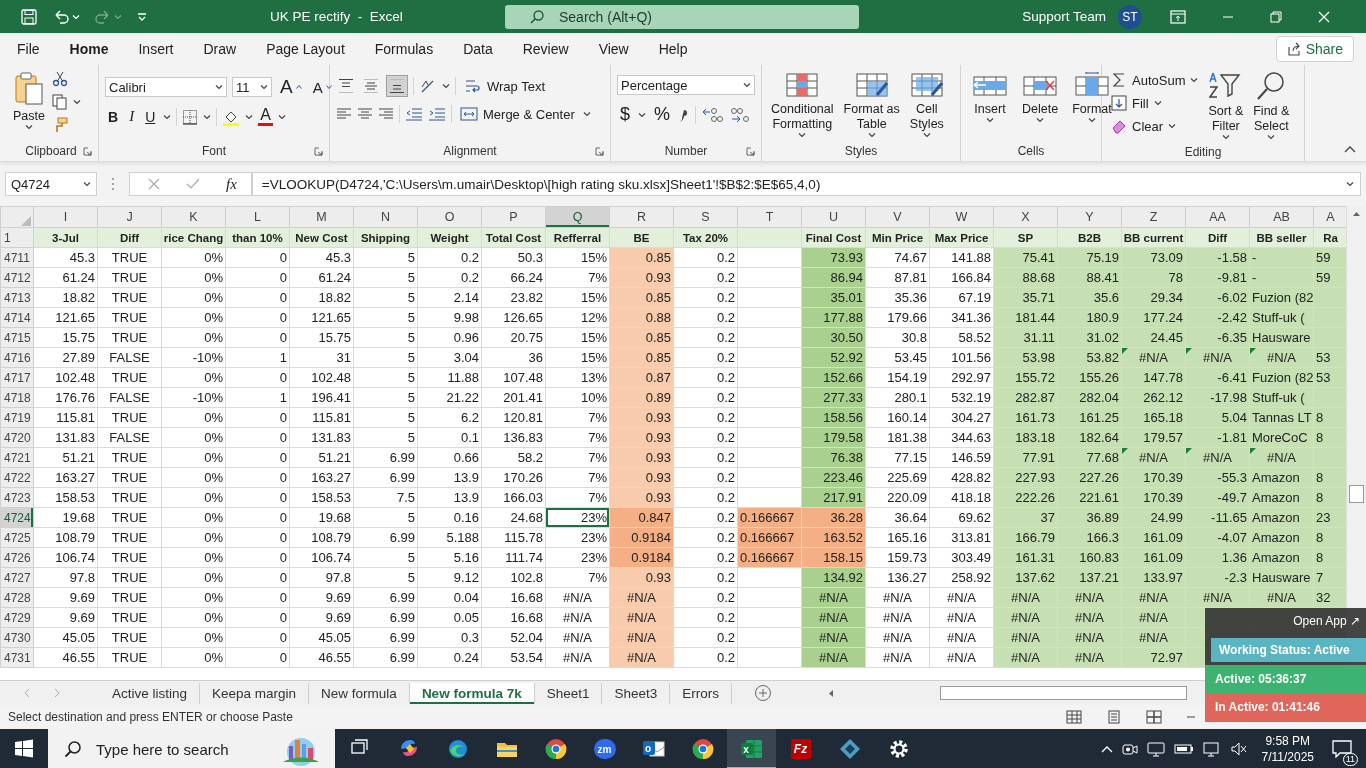 The height and width of the screenshot is (768, 1366). What do you see at coordinates (257, 397) in the screenshot?
I see `table-cell: 1` at bounding box center [257, 397].